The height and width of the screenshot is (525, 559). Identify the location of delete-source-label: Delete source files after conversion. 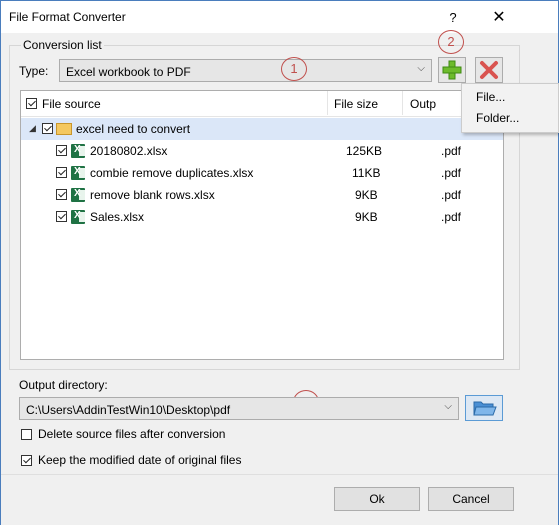
(131, 434).